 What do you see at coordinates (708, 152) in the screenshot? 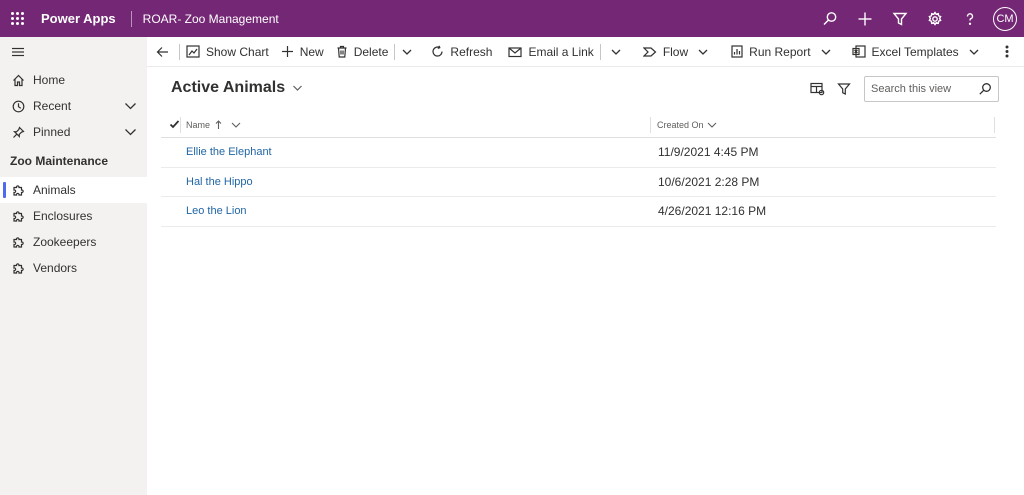
I see `created-on-cell: 11/9/2021 4:45 PM` at bounding box center [708, 152].